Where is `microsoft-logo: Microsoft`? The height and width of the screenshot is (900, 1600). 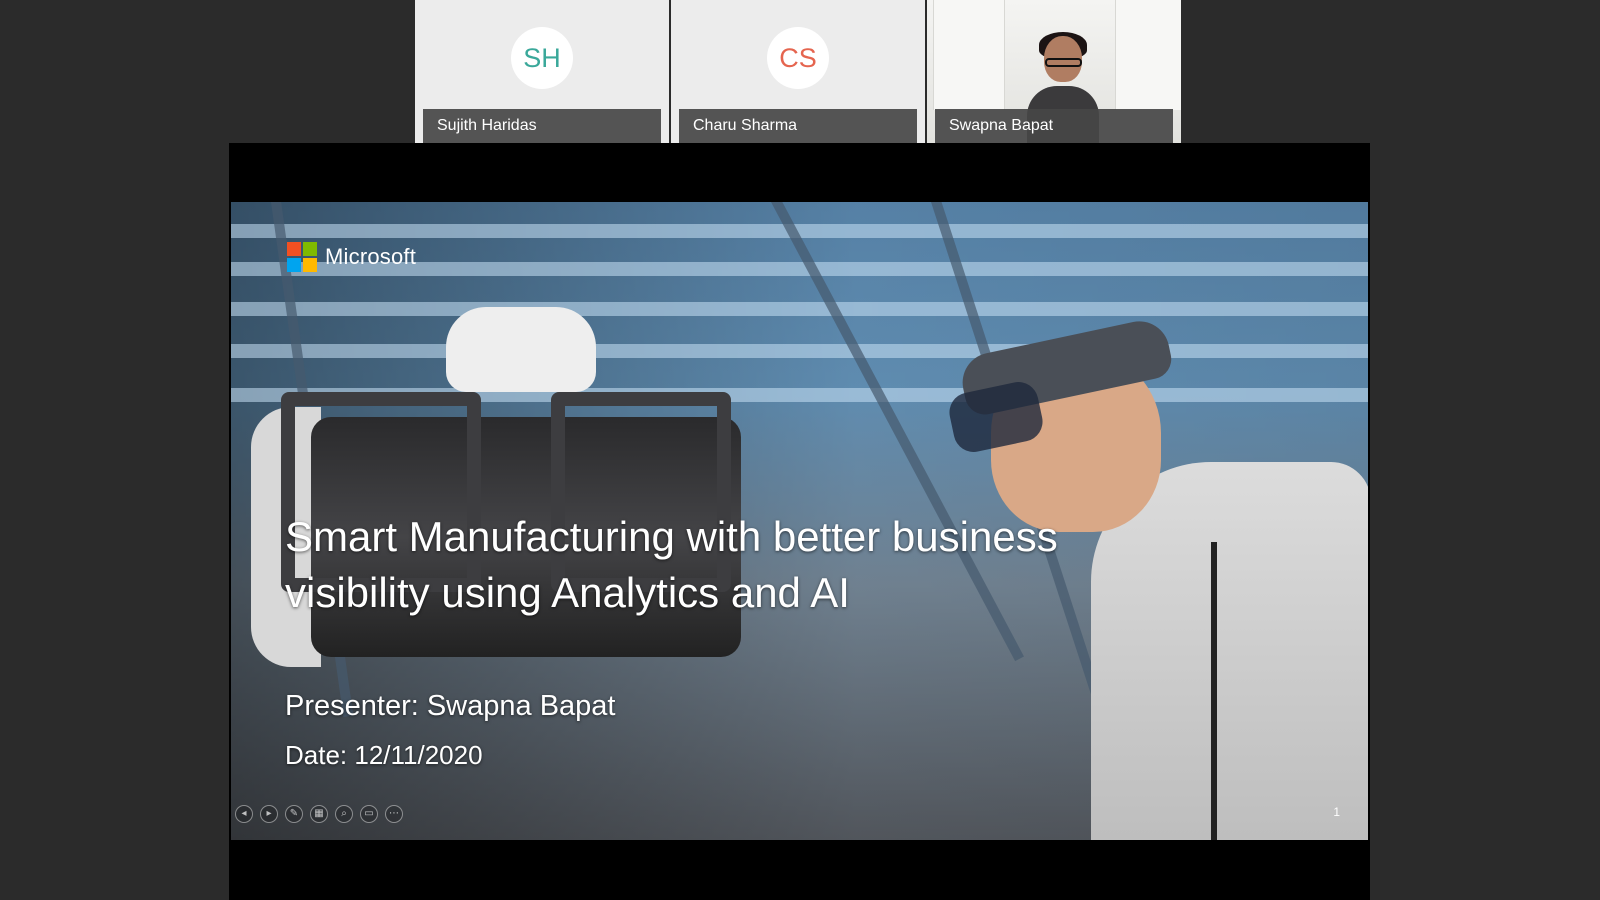 microsoft-logo: Microsoft is located at coordinates (351, 257).